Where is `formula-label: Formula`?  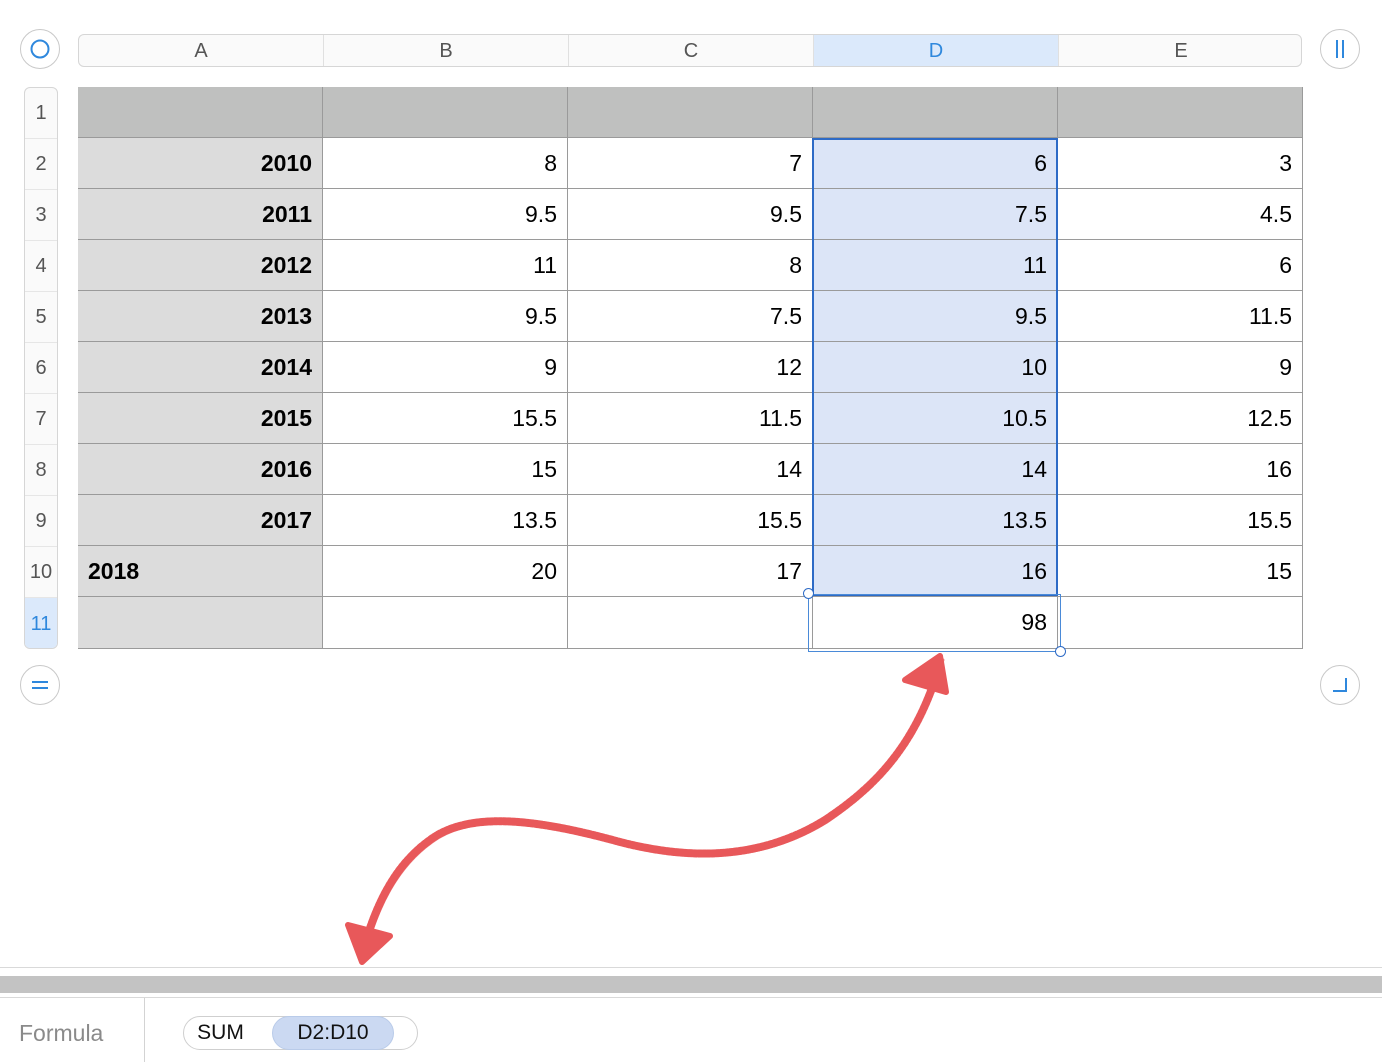 formula-label: Formula is located at coordinates (61, 1033).